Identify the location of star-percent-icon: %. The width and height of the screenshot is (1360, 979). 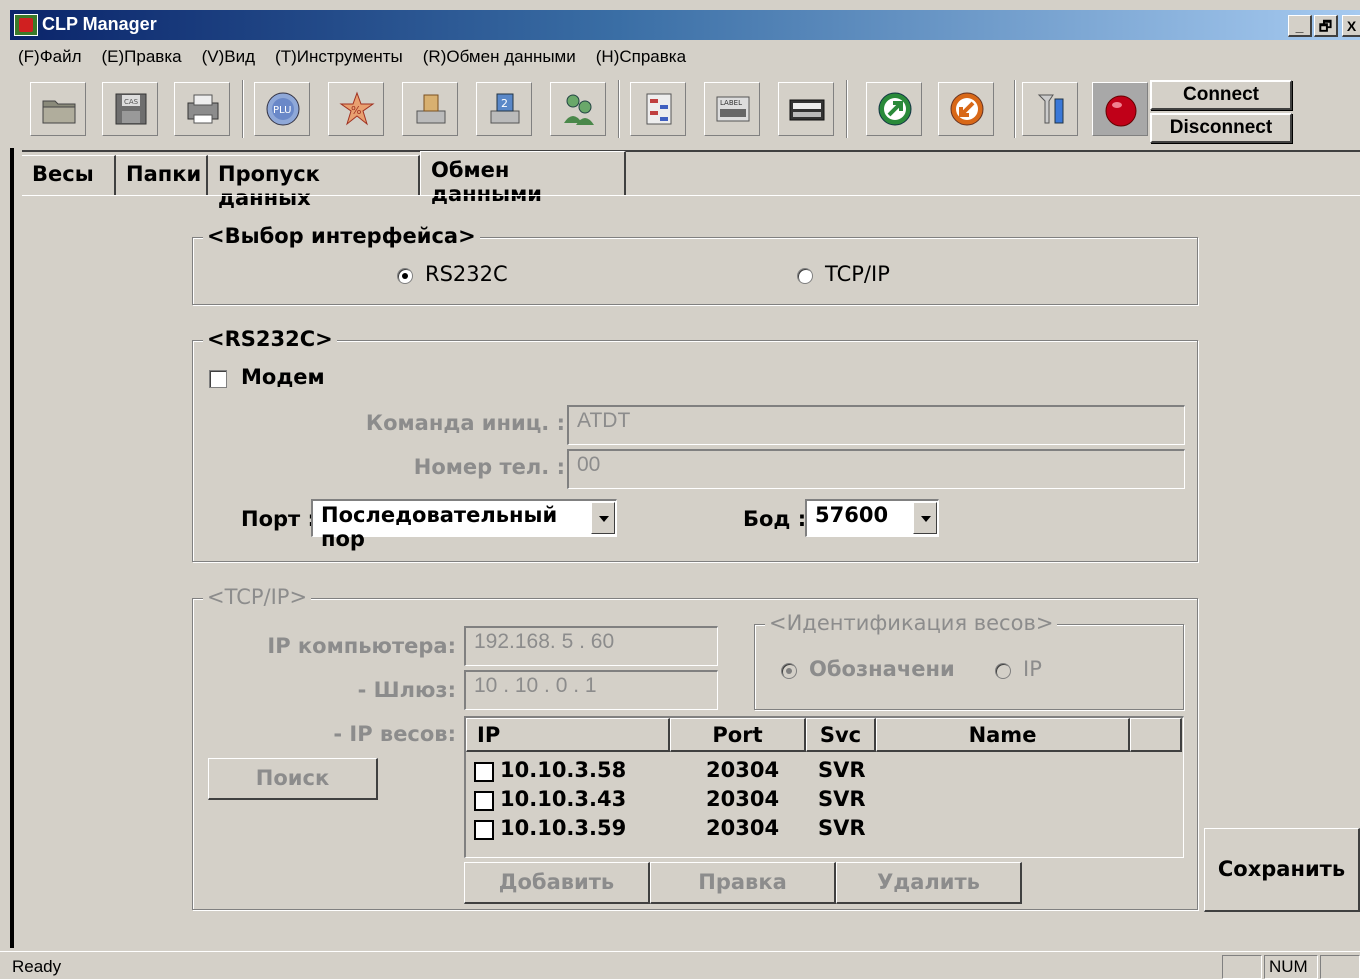
(357, 108).